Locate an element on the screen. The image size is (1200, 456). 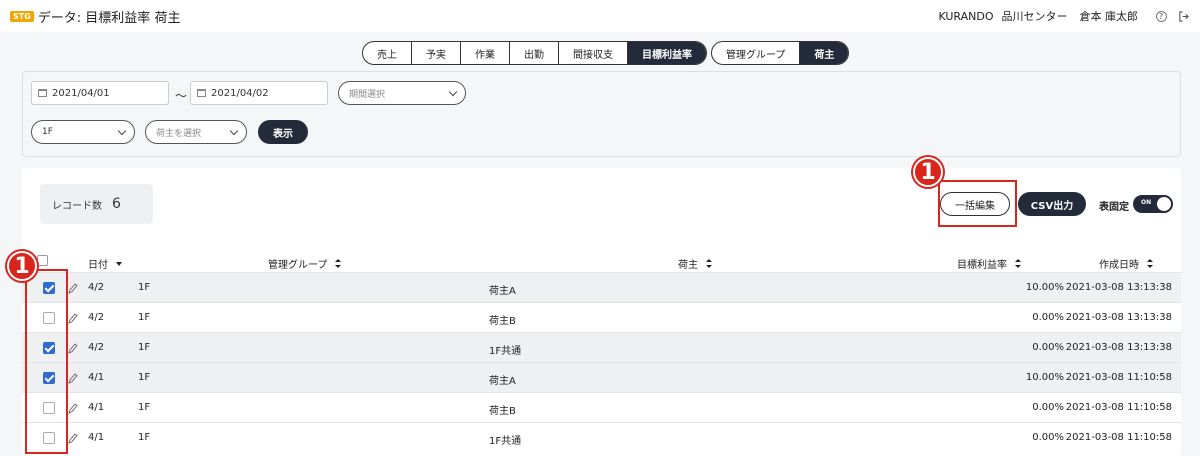
header-rate: 目標利益率 is located at coordinates (989, 263).